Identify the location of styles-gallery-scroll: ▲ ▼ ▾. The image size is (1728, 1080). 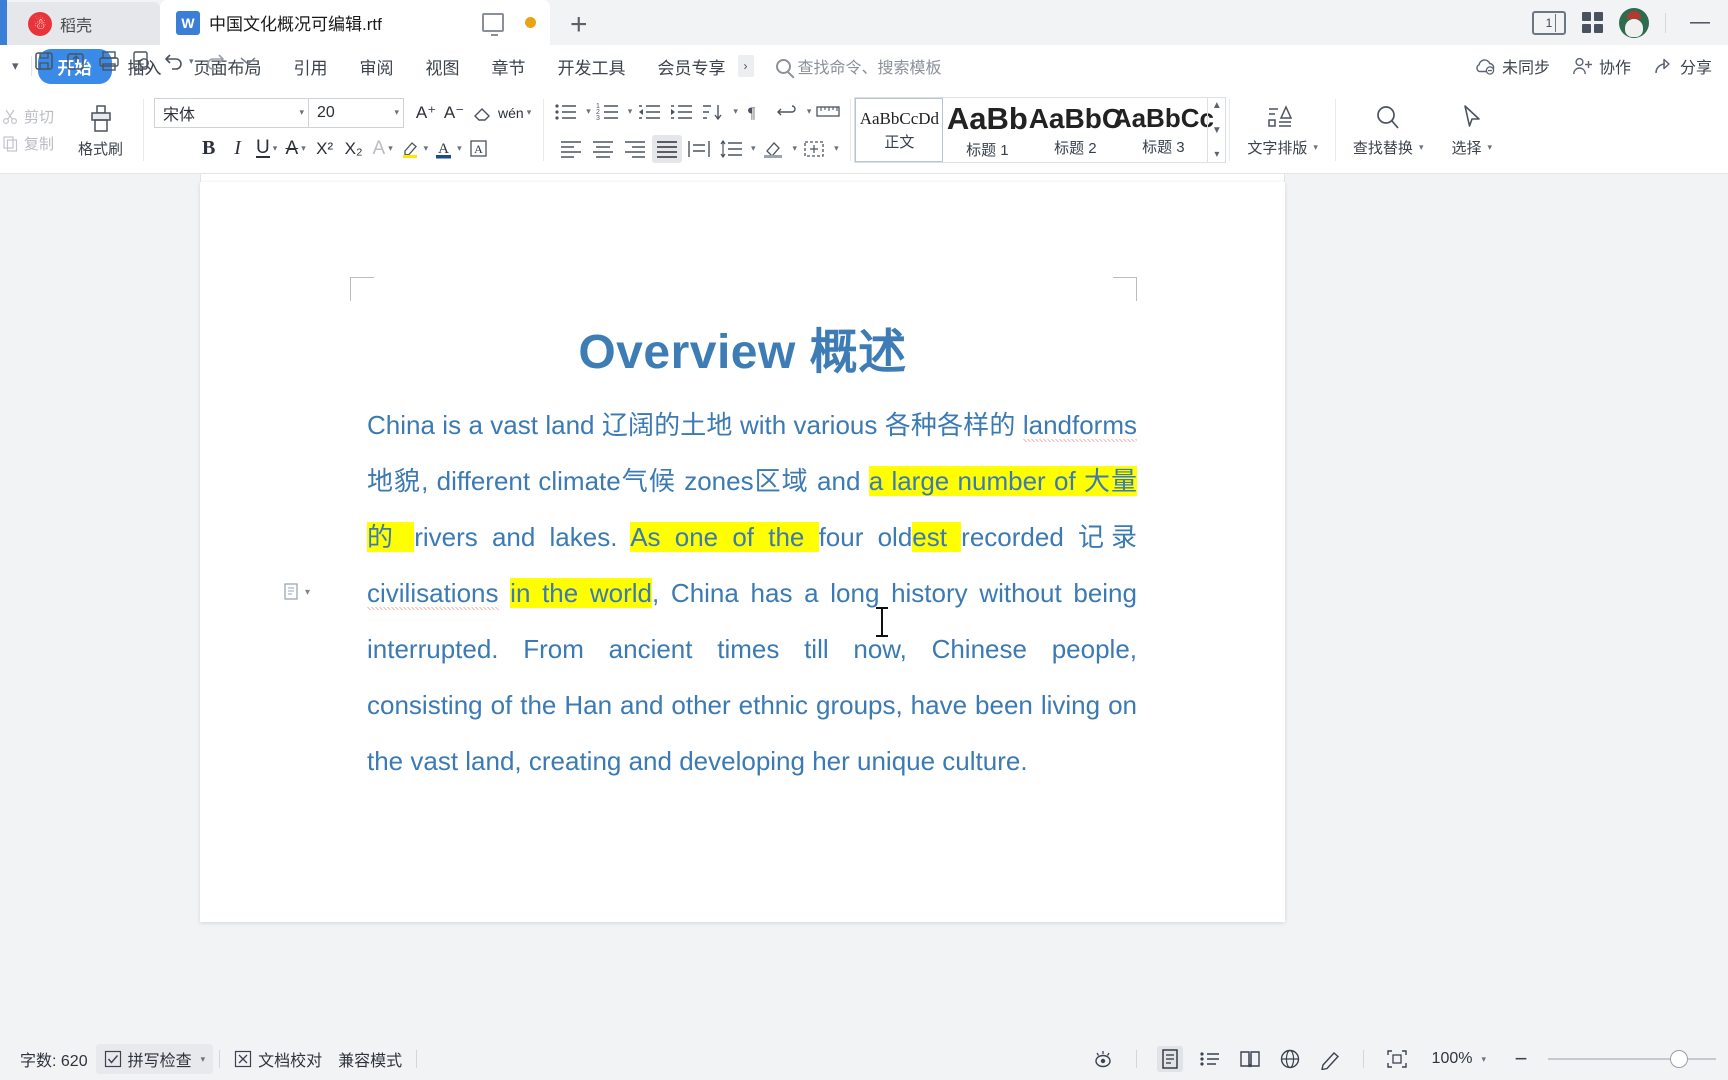
(1216, 130).